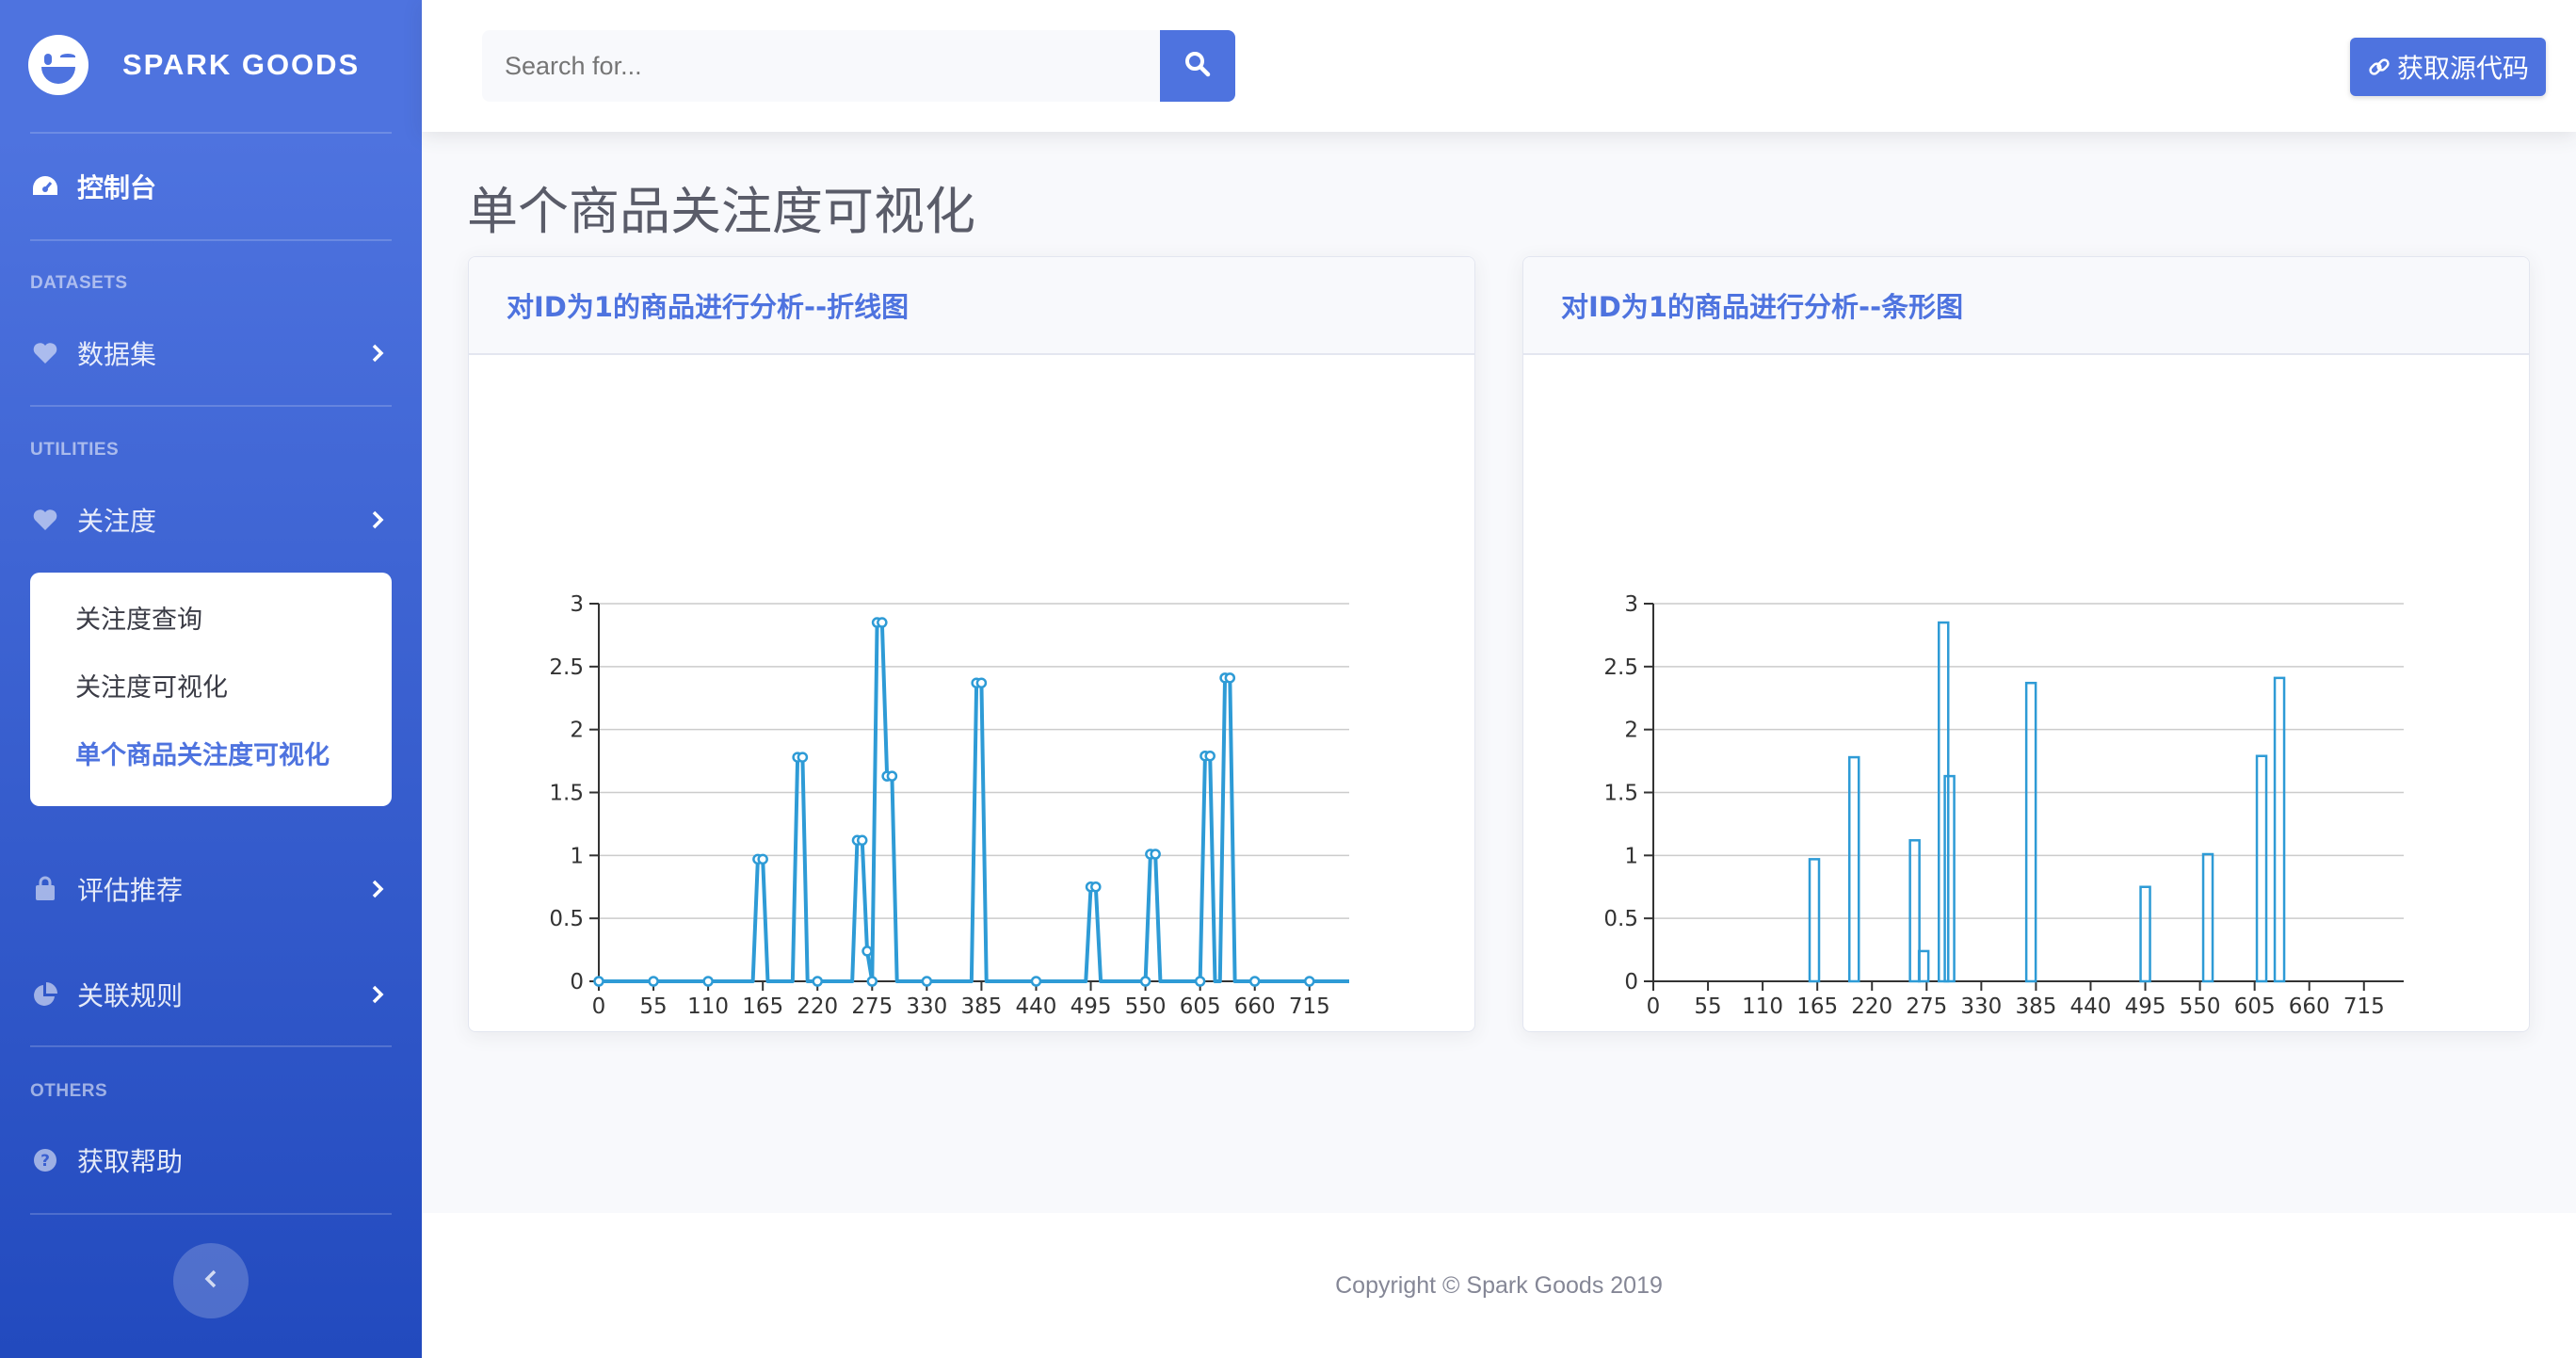 This screenshot has width=2576, height=1358. Describe the element at coordinates (653, 1006) in the screenshot. I see `x-tick-label: 55` at that location.